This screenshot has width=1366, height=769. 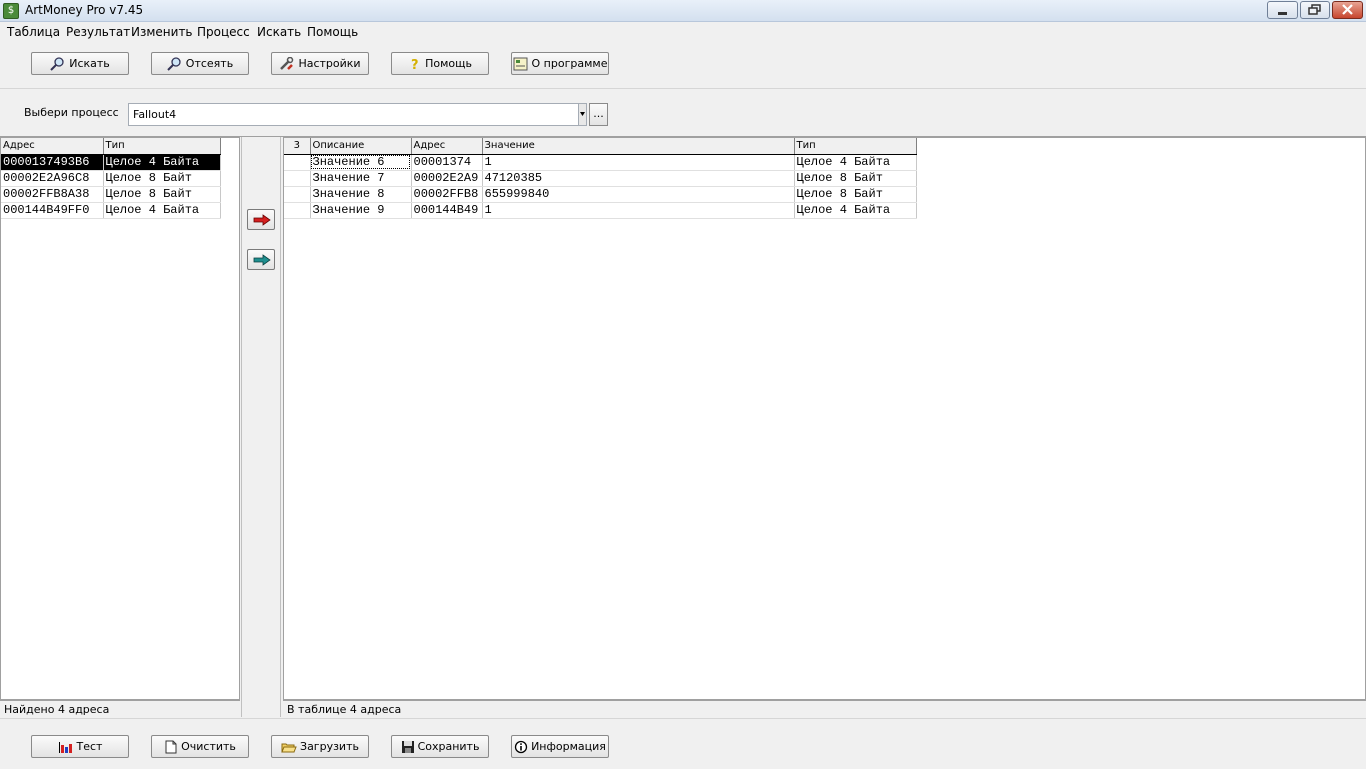 I want to click on restore-button, so click(x=1315, y=10).